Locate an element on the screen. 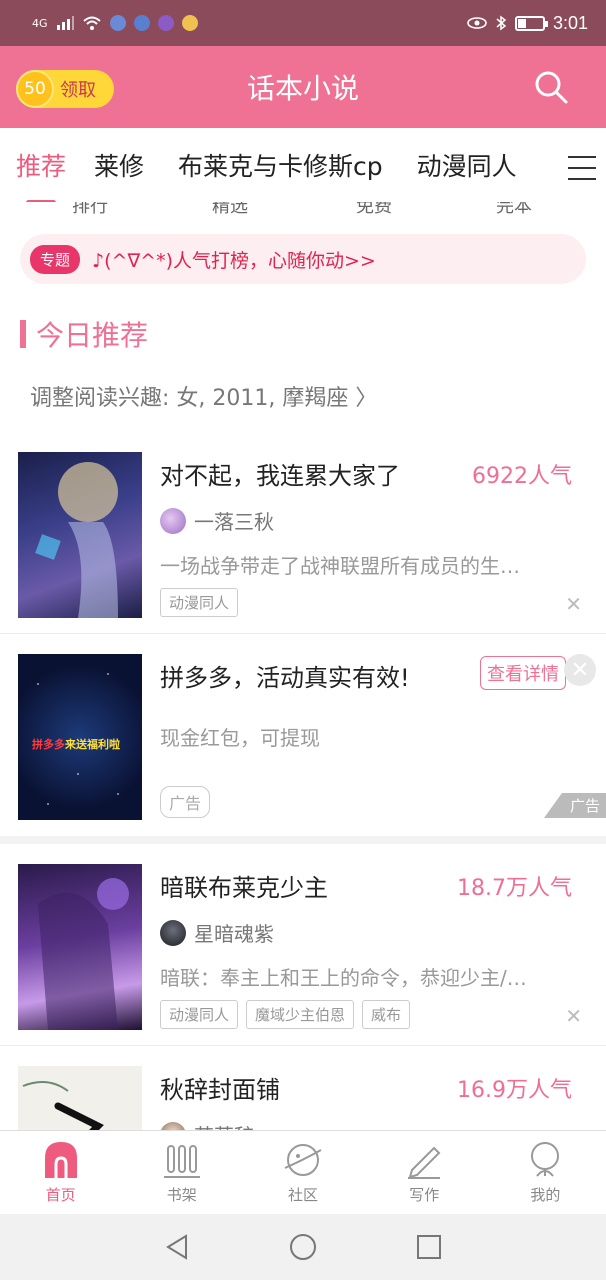 The width and height of the screenshot is (606, 1280). nav-community-label: 社区 is located at coordinates (303, 1195).